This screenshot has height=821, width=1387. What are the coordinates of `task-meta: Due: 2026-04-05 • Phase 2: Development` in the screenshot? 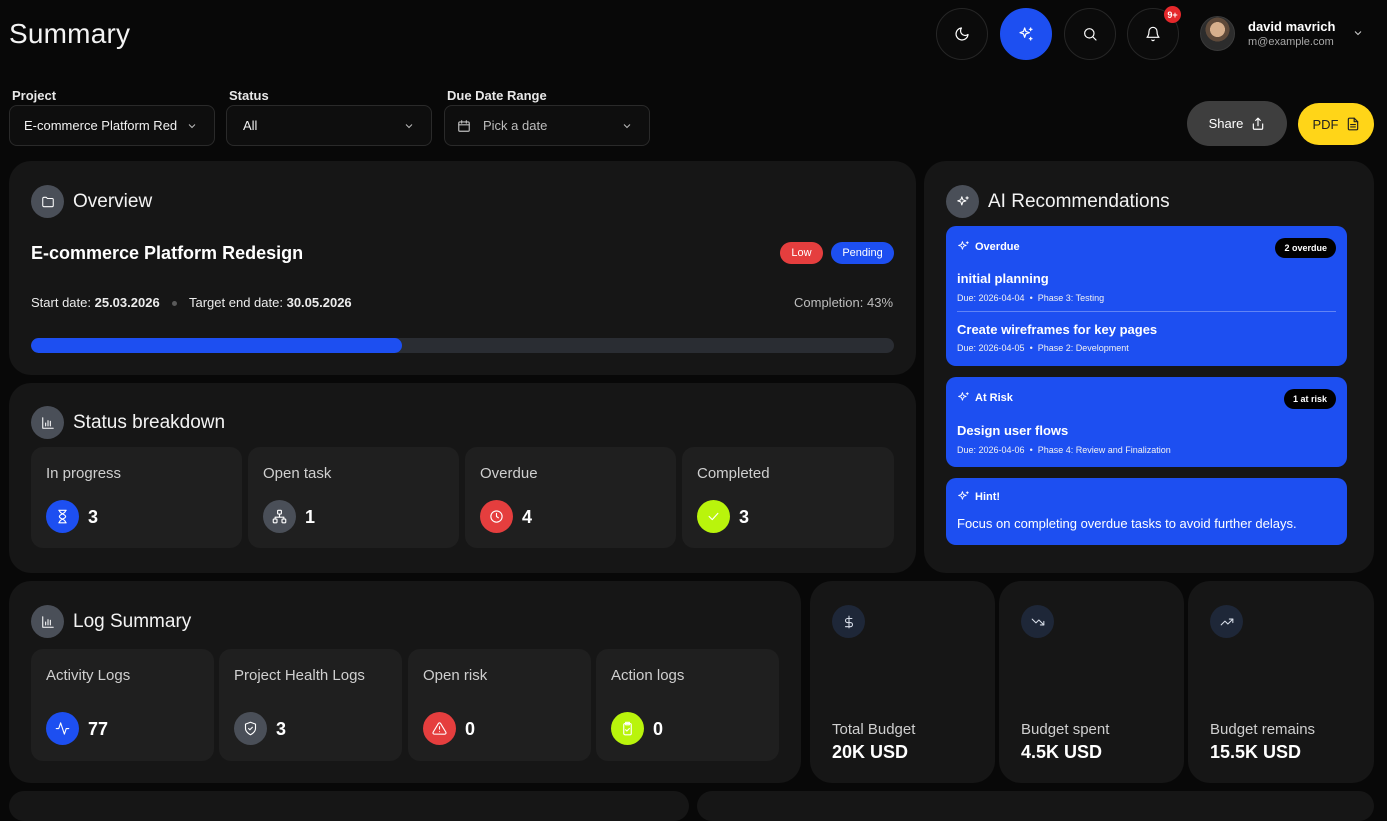 It's located at (1043, 348).